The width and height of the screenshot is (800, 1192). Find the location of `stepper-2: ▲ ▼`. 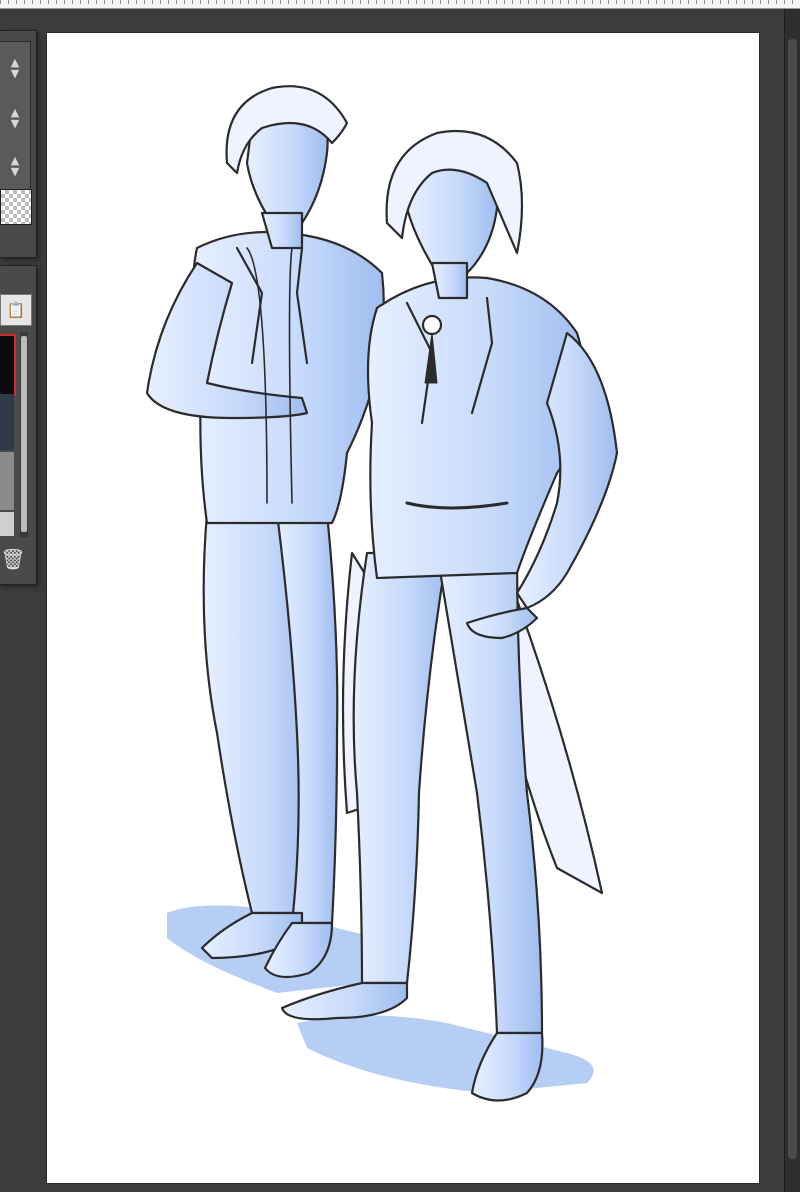

stepper-2: ▲ ▼ is located at coordinates (15, 119).